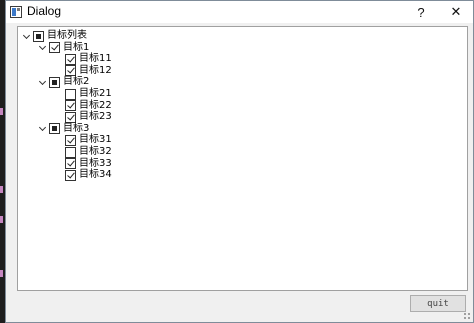 Image resolution: width=474 pixels, height=323 pixels. Describe the element at coordinates (438, 303) in the screenshot. I see `quit-button: quit` at that location.